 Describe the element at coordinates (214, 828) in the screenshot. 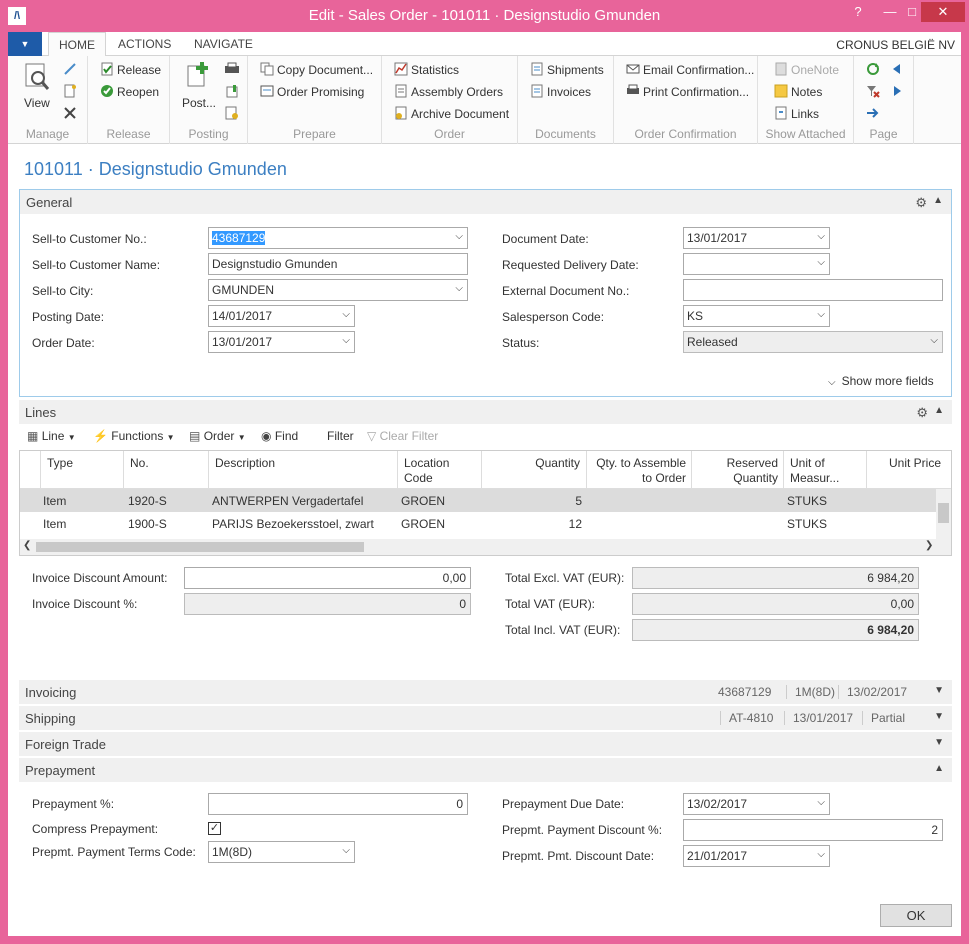

I see `compress-prepayment-checkbox: ✓` at that location.